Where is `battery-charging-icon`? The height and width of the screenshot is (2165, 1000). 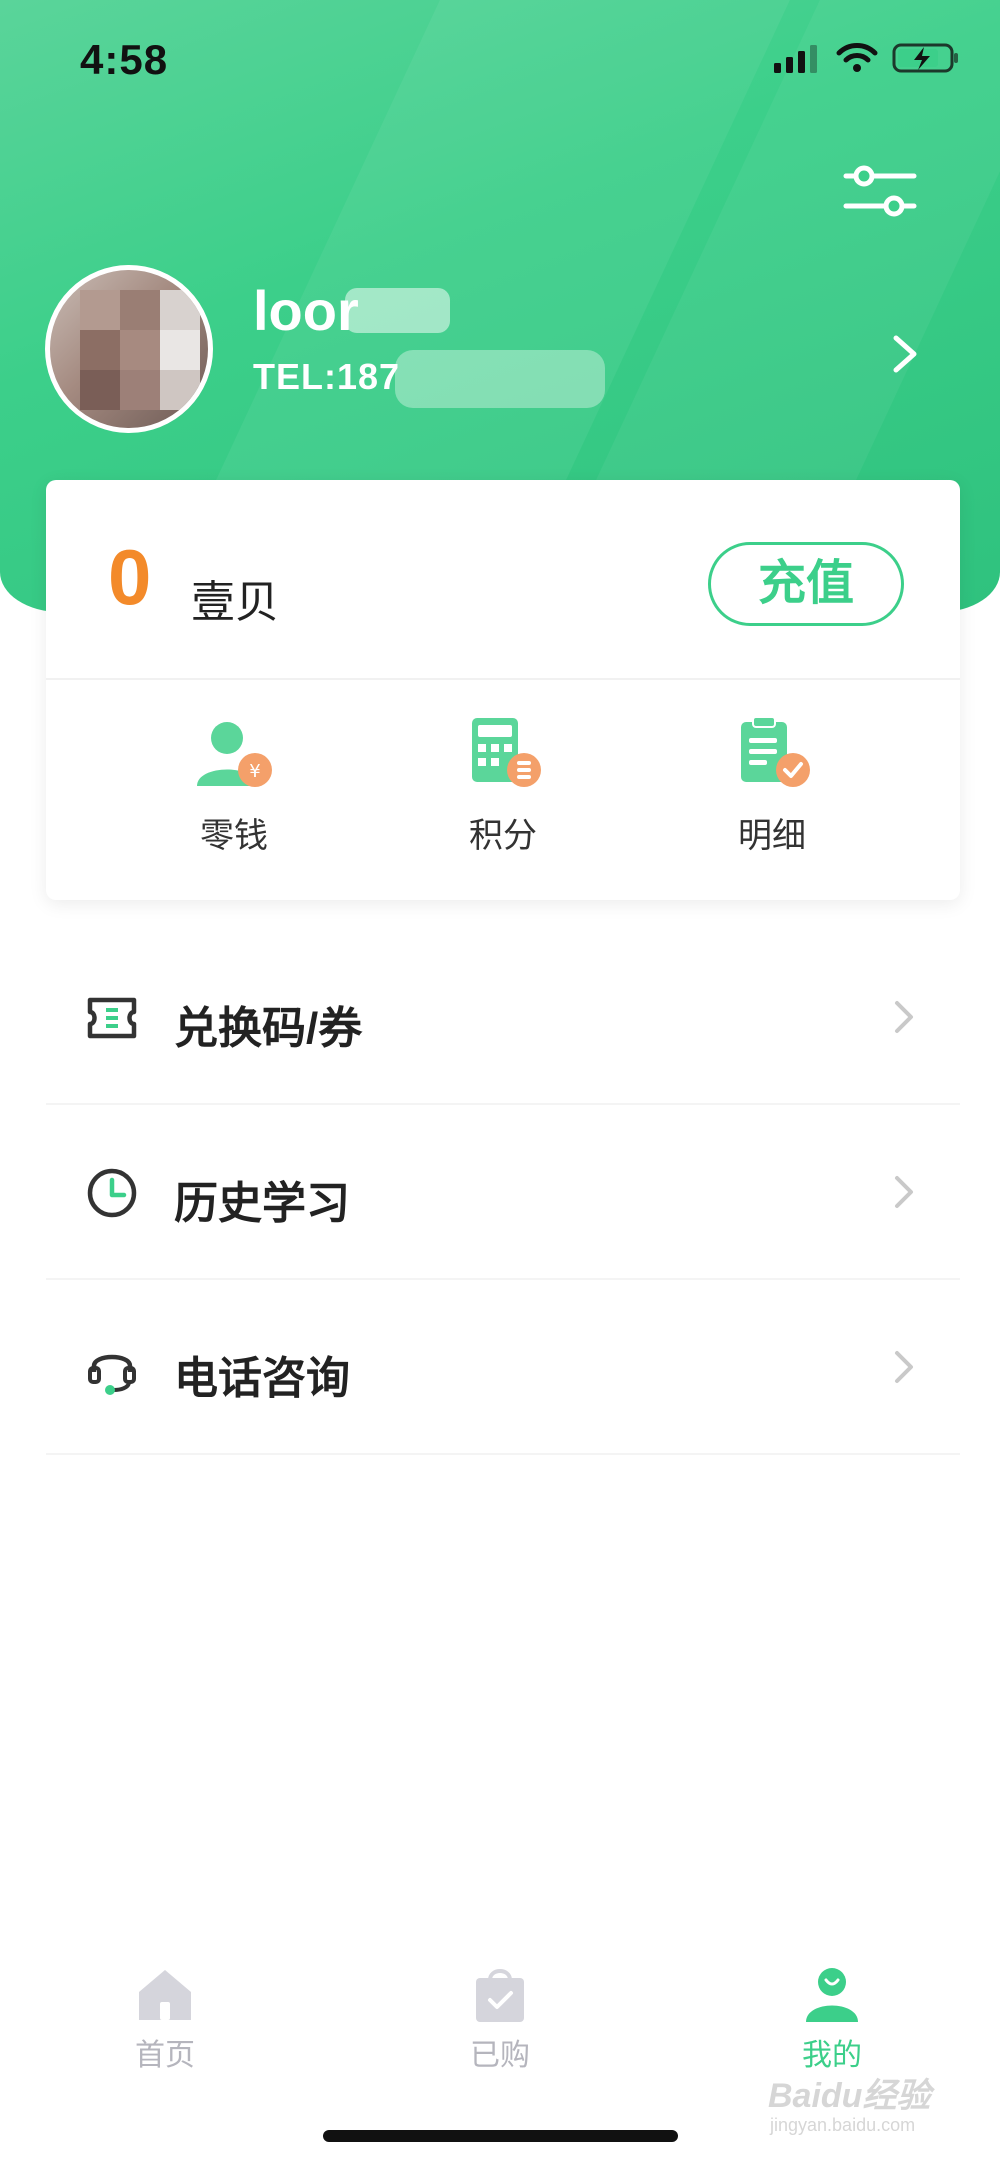 battery-charging-icon is located at coordinates (925, 58).